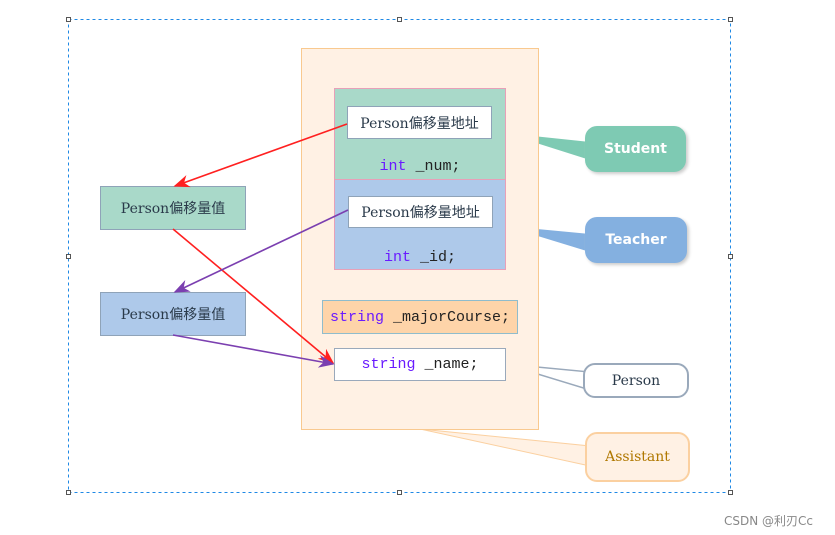 The width and height of the screenshot is (835, 535). Describe the element at coordinates (769, 521) in the screenshot. I see `watermark: CSDN @利刃Cc` at that location.